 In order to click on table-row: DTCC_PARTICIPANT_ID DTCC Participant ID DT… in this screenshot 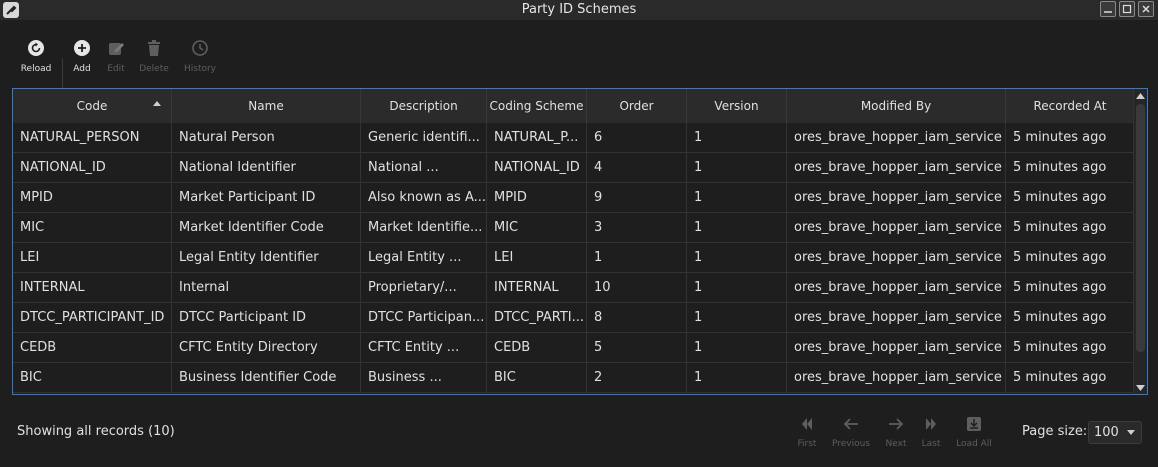, I will do `click(573, 318)`.